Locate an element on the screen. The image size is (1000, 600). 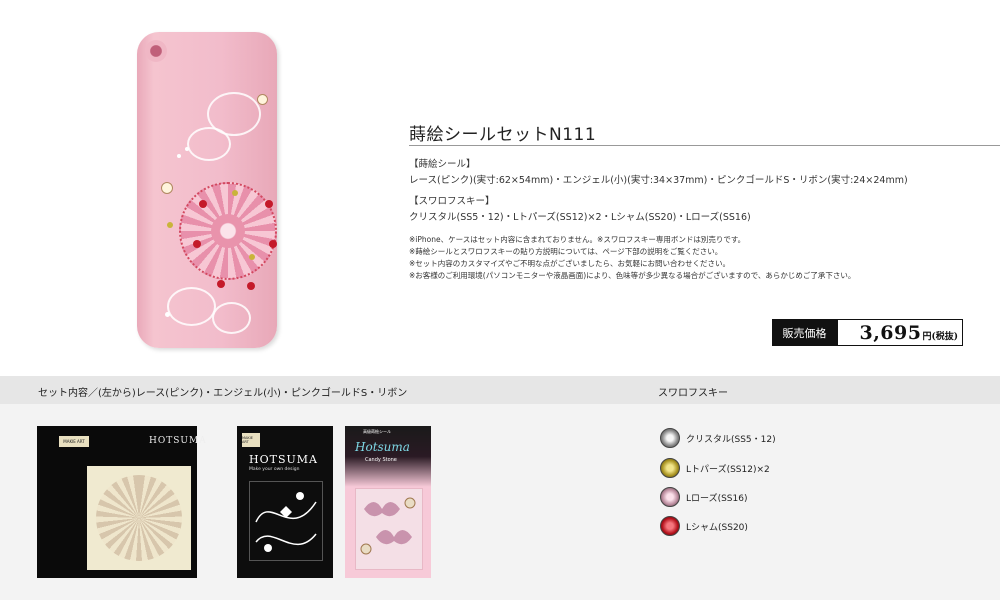
price-box: 3,695 円(税抜) is located at coordinates (900, 332).